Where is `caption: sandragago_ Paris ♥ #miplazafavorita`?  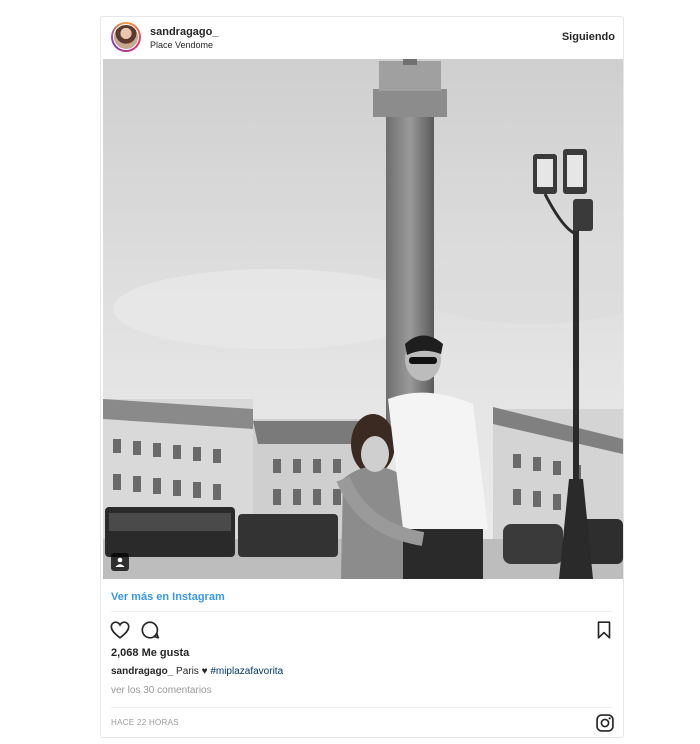
caption: sandragago_ Paris ♥ #miplazafavorita is located at coordinates (197, 671).